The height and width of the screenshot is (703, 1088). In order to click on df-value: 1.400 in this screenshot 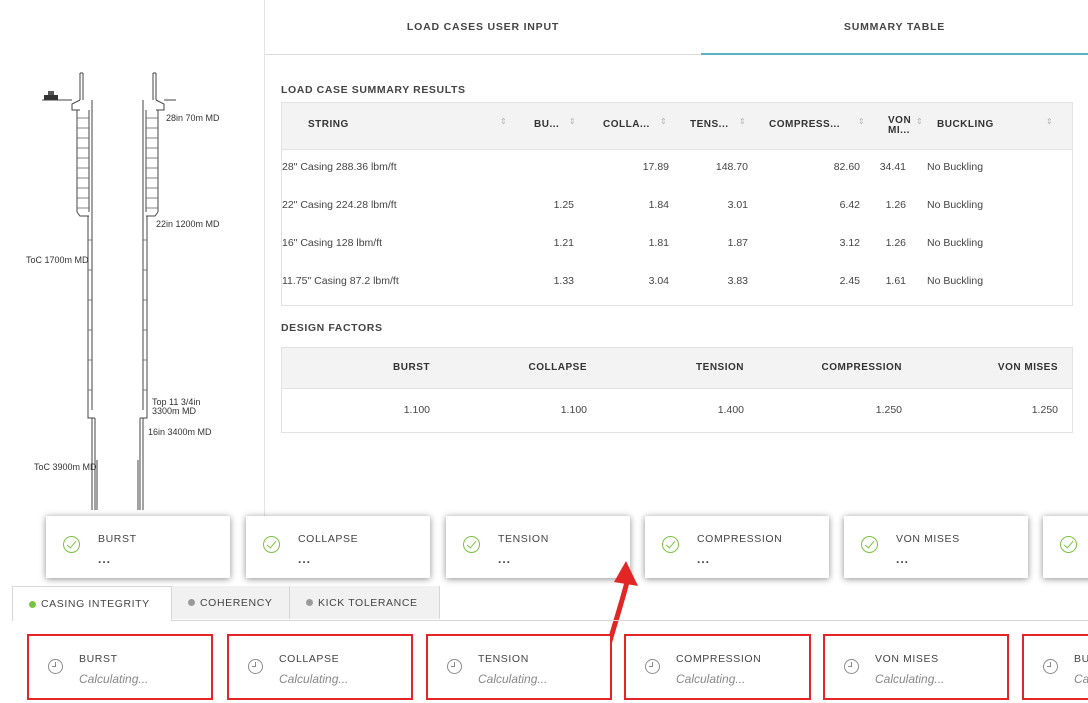, I will do `click(730, 410)`.